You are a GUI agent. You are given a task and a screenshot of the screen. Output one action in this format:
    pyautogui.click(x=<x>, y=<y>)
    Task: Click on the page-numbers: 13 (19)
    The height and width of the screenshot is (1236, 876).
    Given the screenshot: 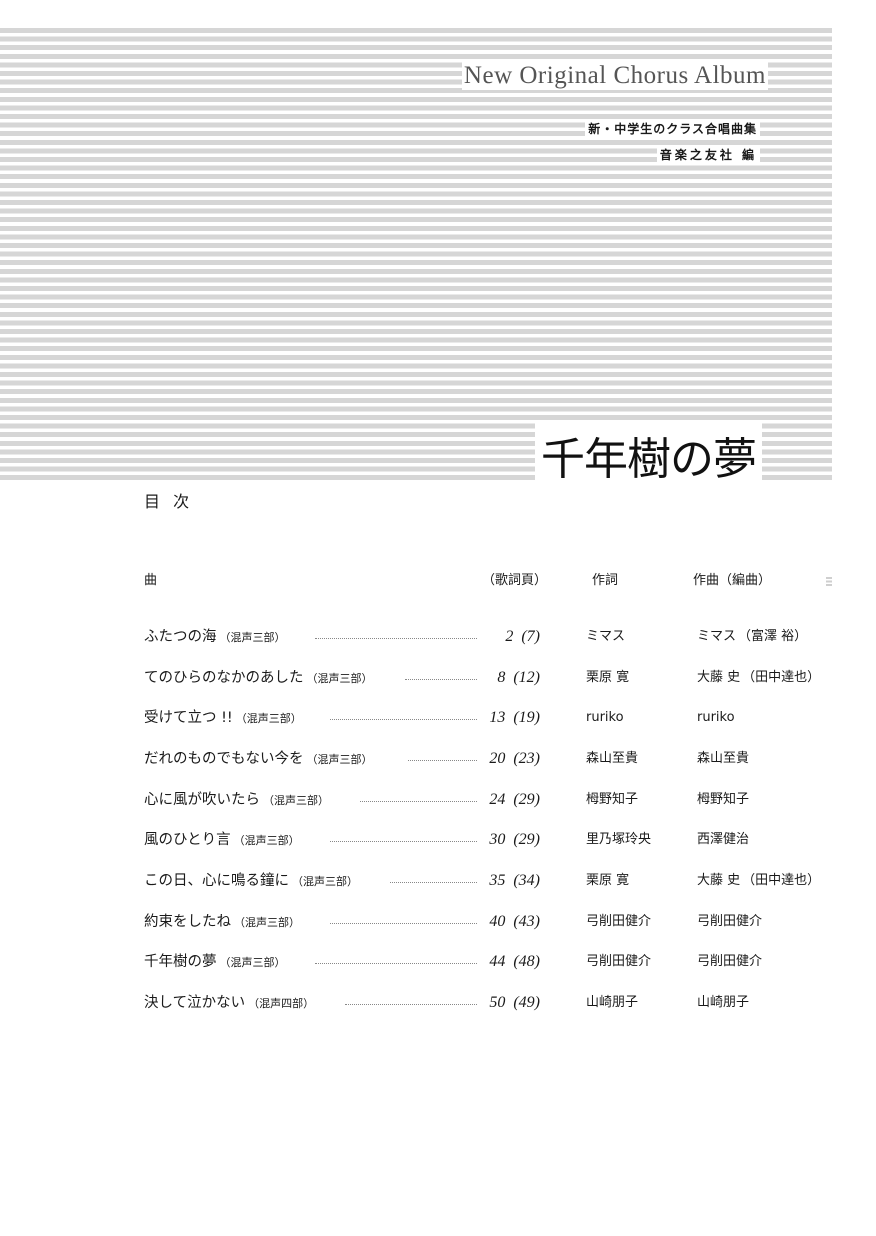 What is the action you would take?
    pyautogui.click(x=514, y=717)
    